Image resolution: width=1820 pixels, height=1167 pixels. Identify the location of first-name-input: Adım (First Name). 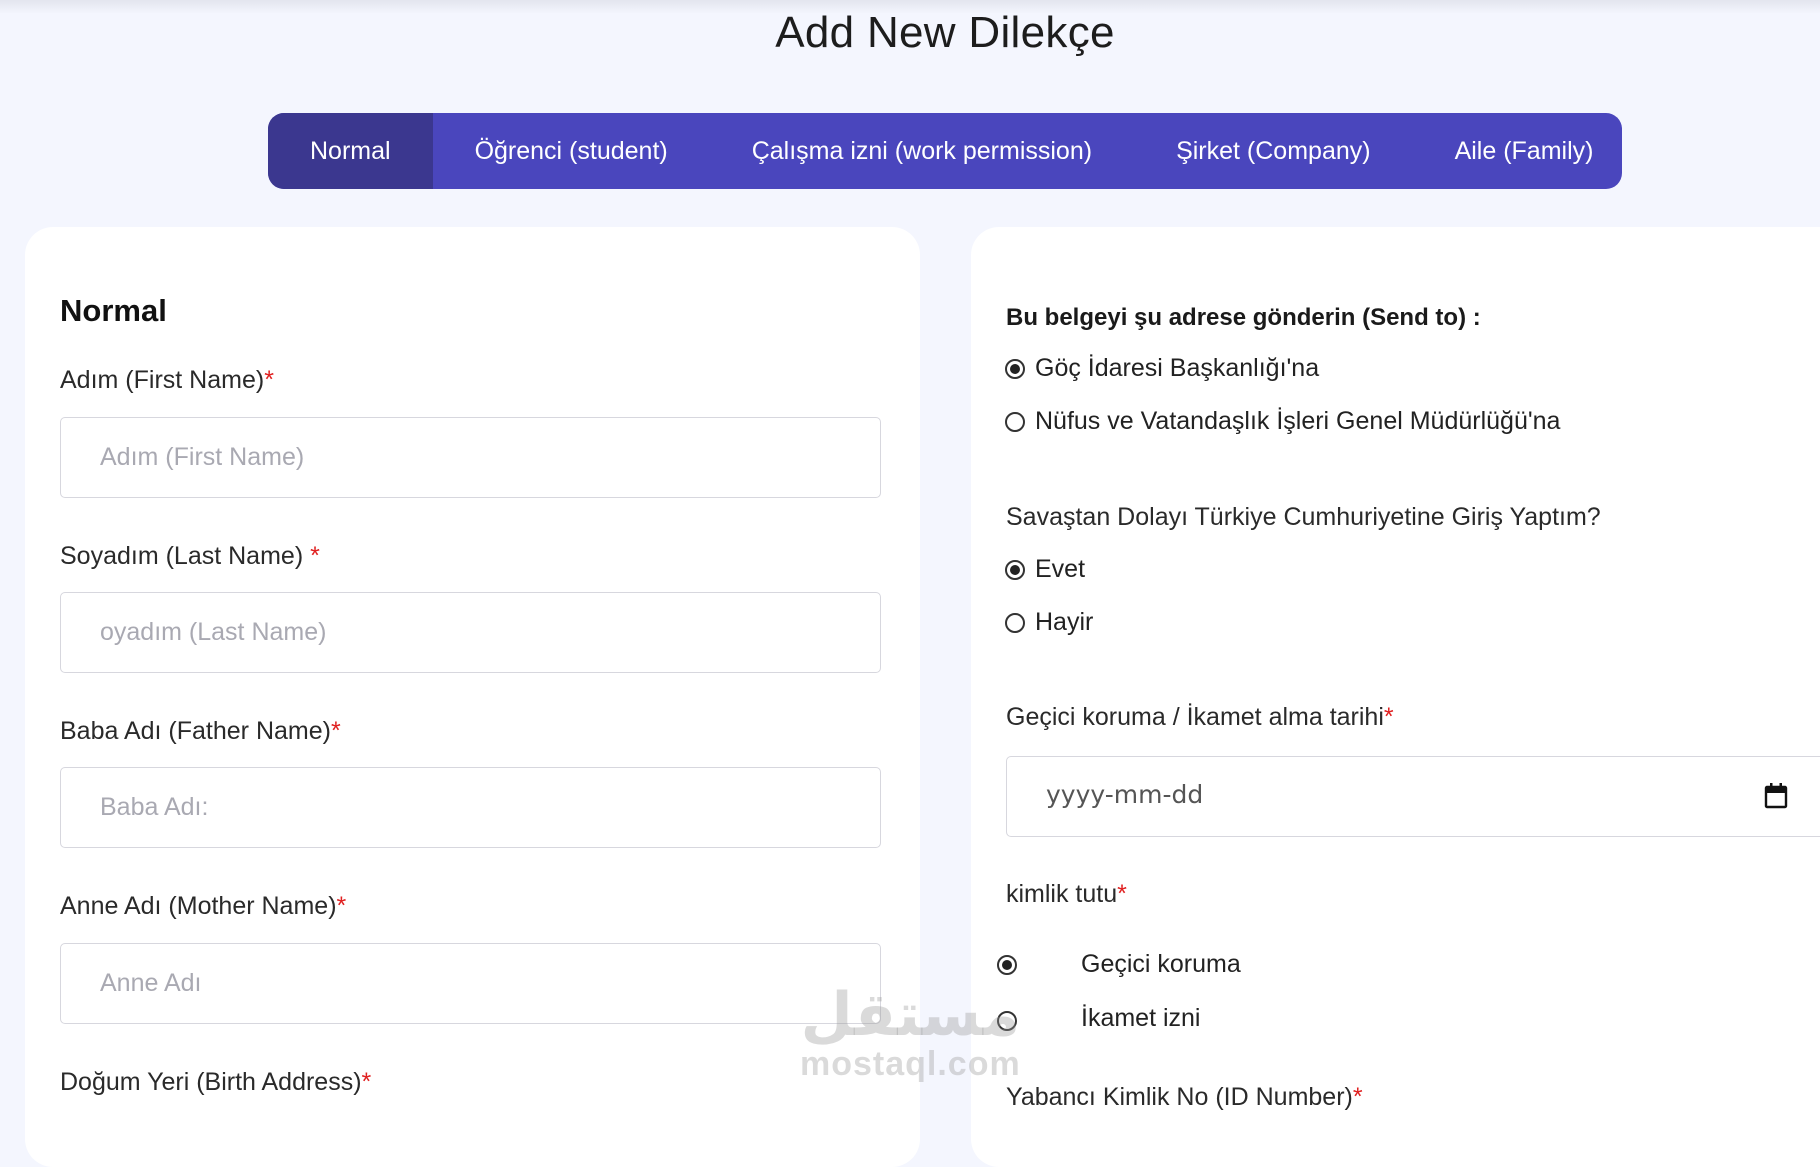
(470, 457).